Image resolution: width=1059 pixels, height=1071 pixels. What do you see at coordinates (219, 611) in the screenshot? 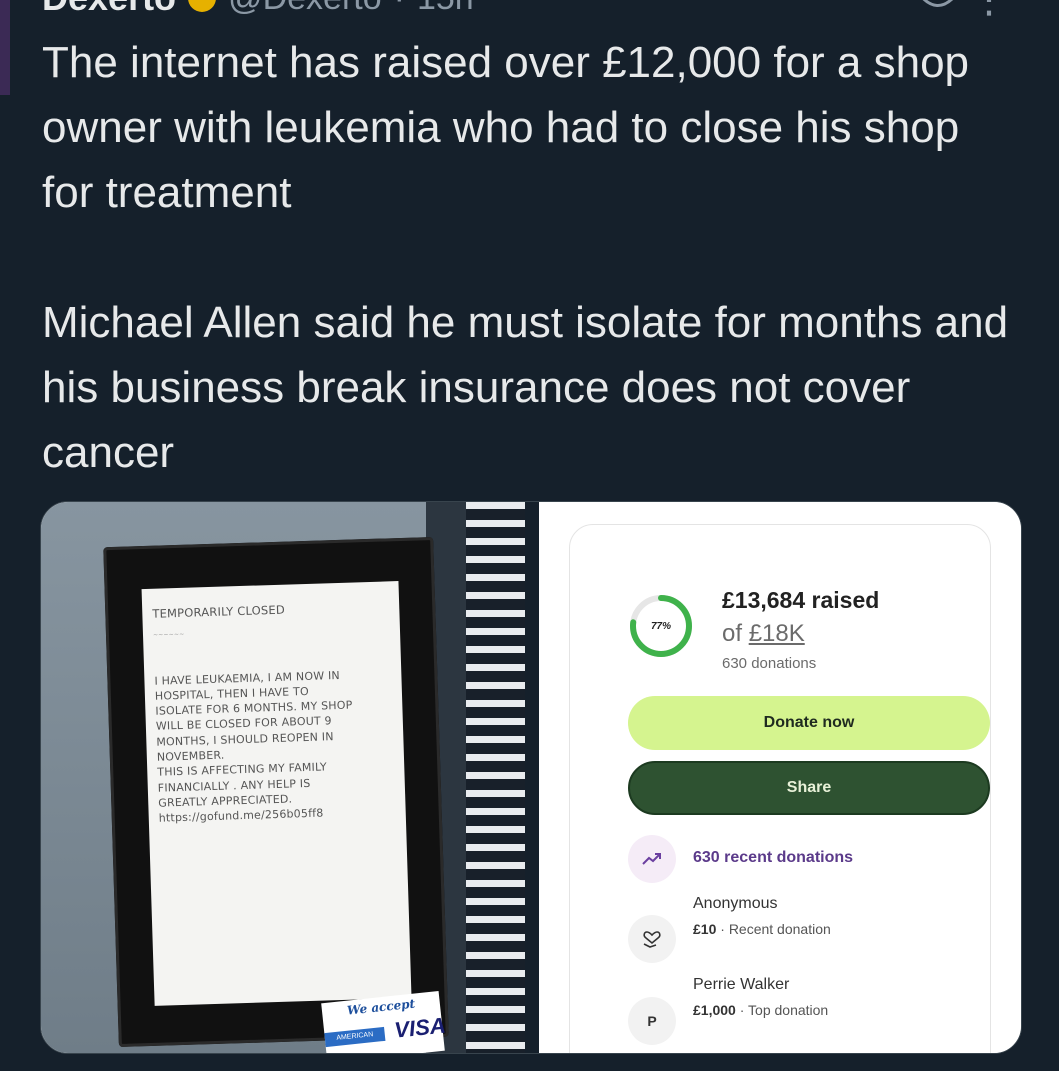
I see `notice-title: TEMPORARILY CLOSED` at bounding box center [219, 611].